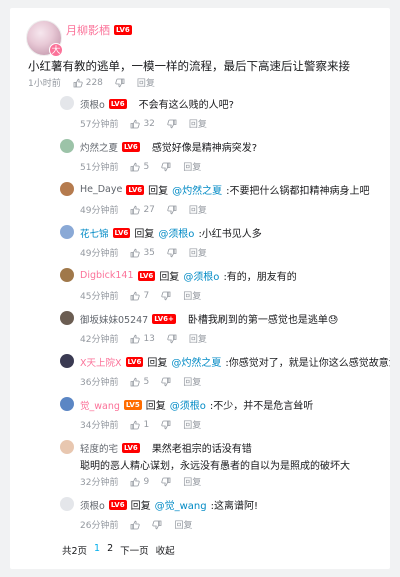 The width and height of the screenshot is (400, 577). I want to click on reply-meta: 34分钟前 1 回复, so click(140, 425).